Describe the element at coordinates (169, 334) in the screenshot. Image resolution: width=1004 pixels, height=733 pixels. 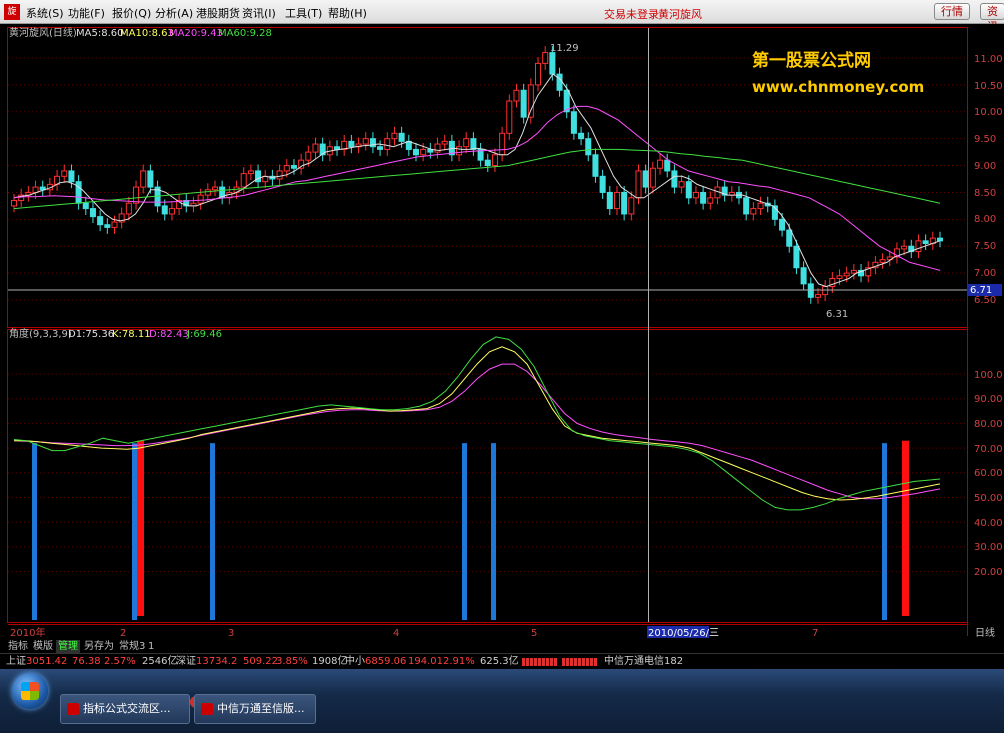
I see `d-legend: D:82.43` at that location.